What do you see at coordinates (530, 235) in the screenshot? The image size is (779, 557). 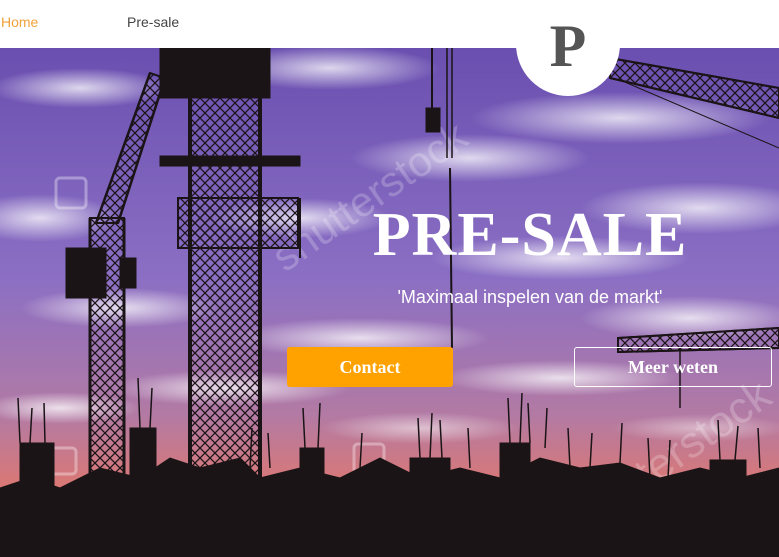 I see `hero-title: PRE-SALE` at bounding box center [530, 235].